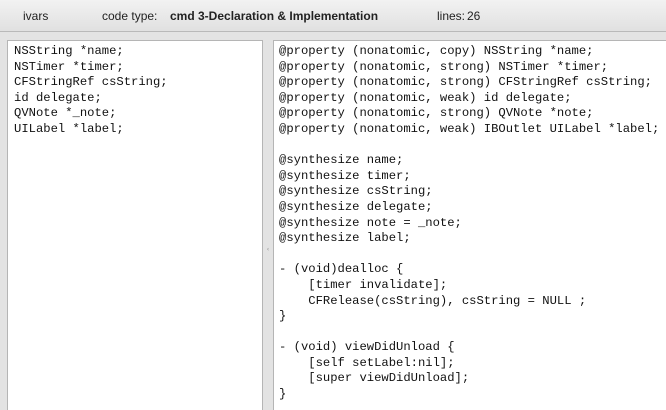  What do you see at coordinates (356, 191) in the screenshot?
I see `implementation-line: @synthesize csString;` at bounding box center [356, 191].